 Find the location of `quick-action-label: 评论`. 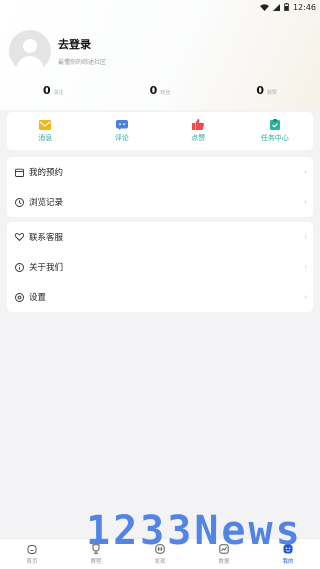

quick-action-label: 评论 is located at coordinates (121, 138).